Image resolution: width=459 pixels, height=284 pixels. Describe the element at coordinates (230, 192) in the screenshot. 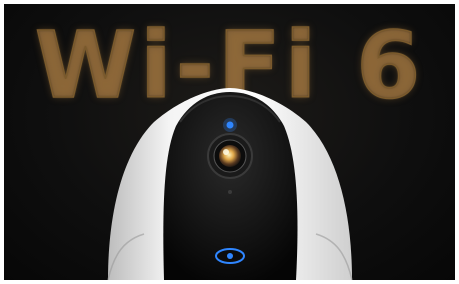

I see `microphone-hole` at that location.